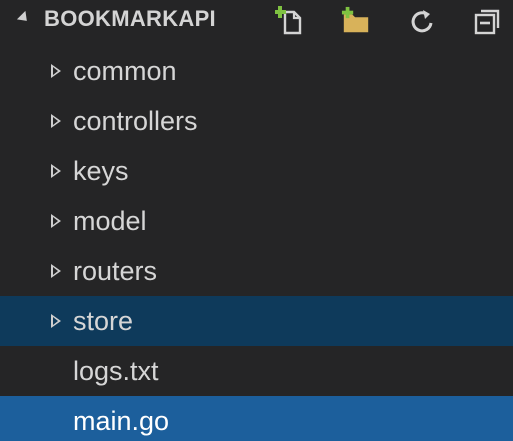  What do you see at coordinates (422, 21) in the screenshot?
I see `refresh-icon` at bounding box center [422, 21].